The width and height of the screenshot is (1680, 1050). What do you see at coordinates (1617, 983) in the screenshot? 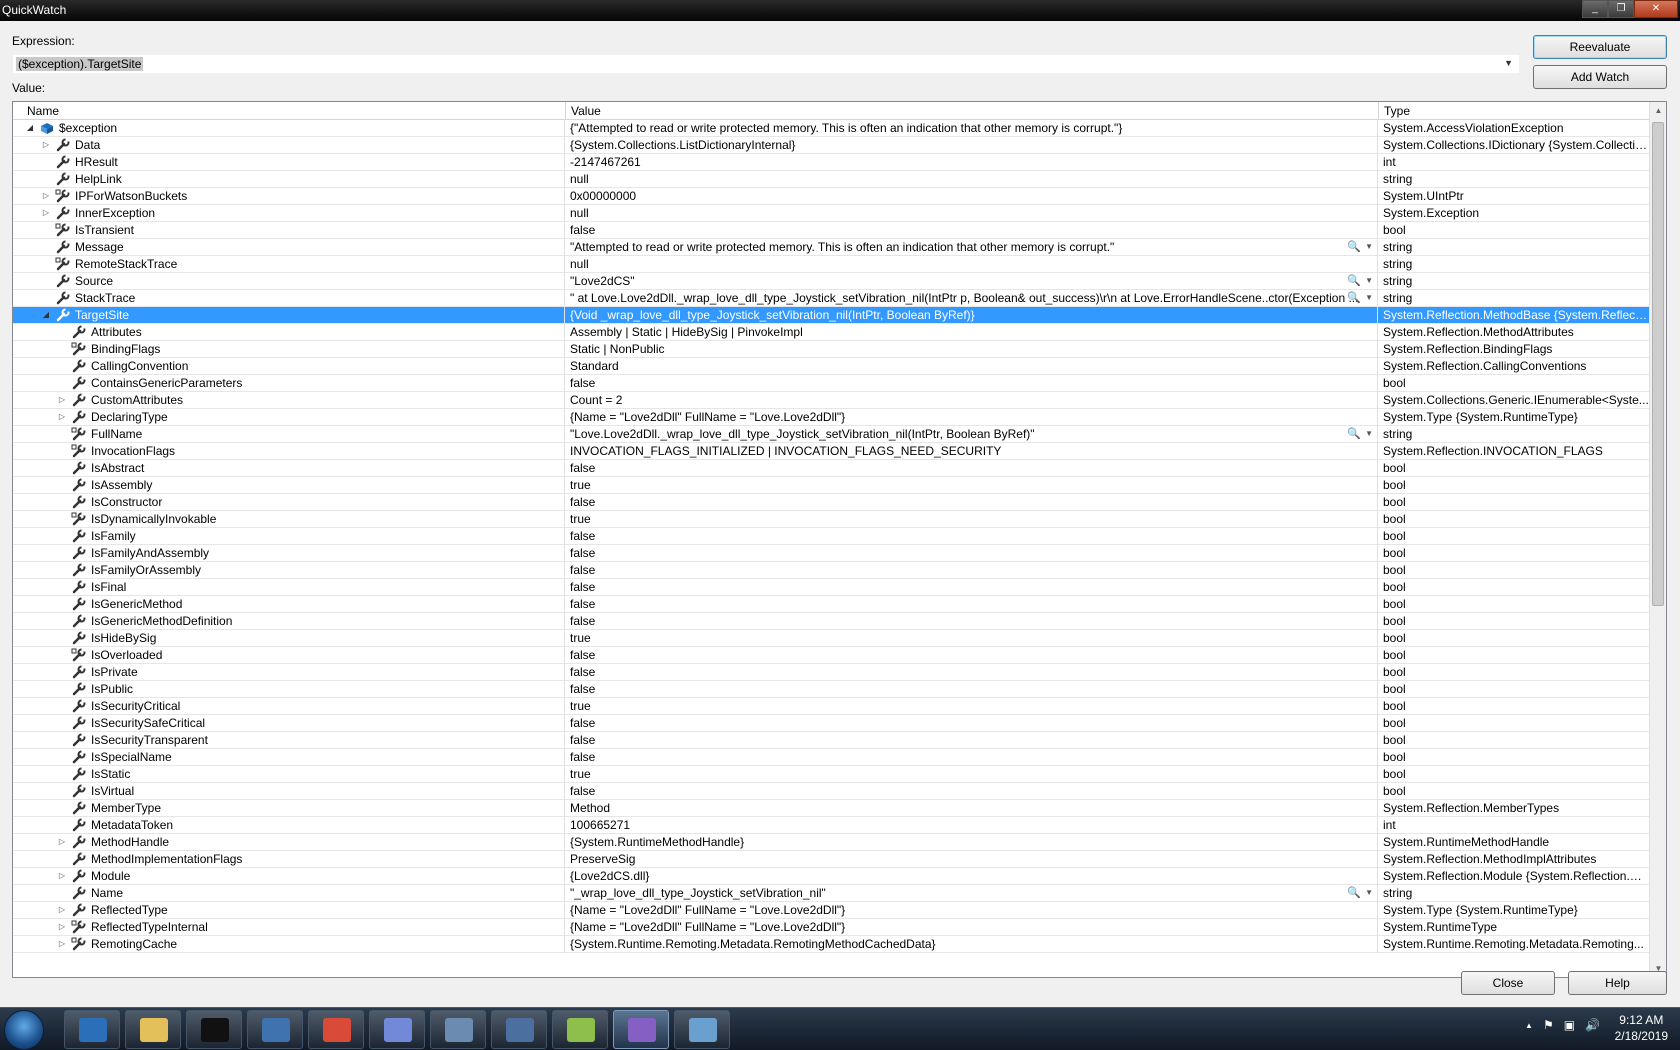
I see `help-button: Help` at bounding box center [1617, 983].